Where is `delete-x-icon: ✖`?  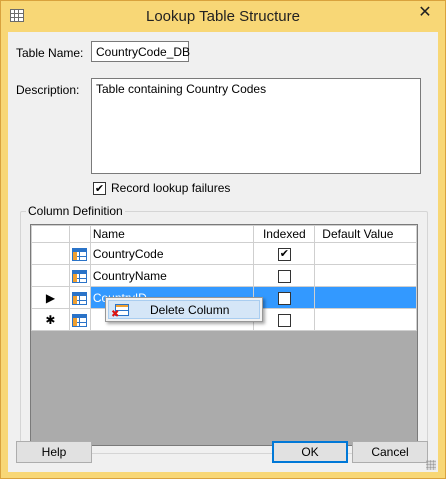 delete-x-icon: ✖ is located at coordinates (115, 314).